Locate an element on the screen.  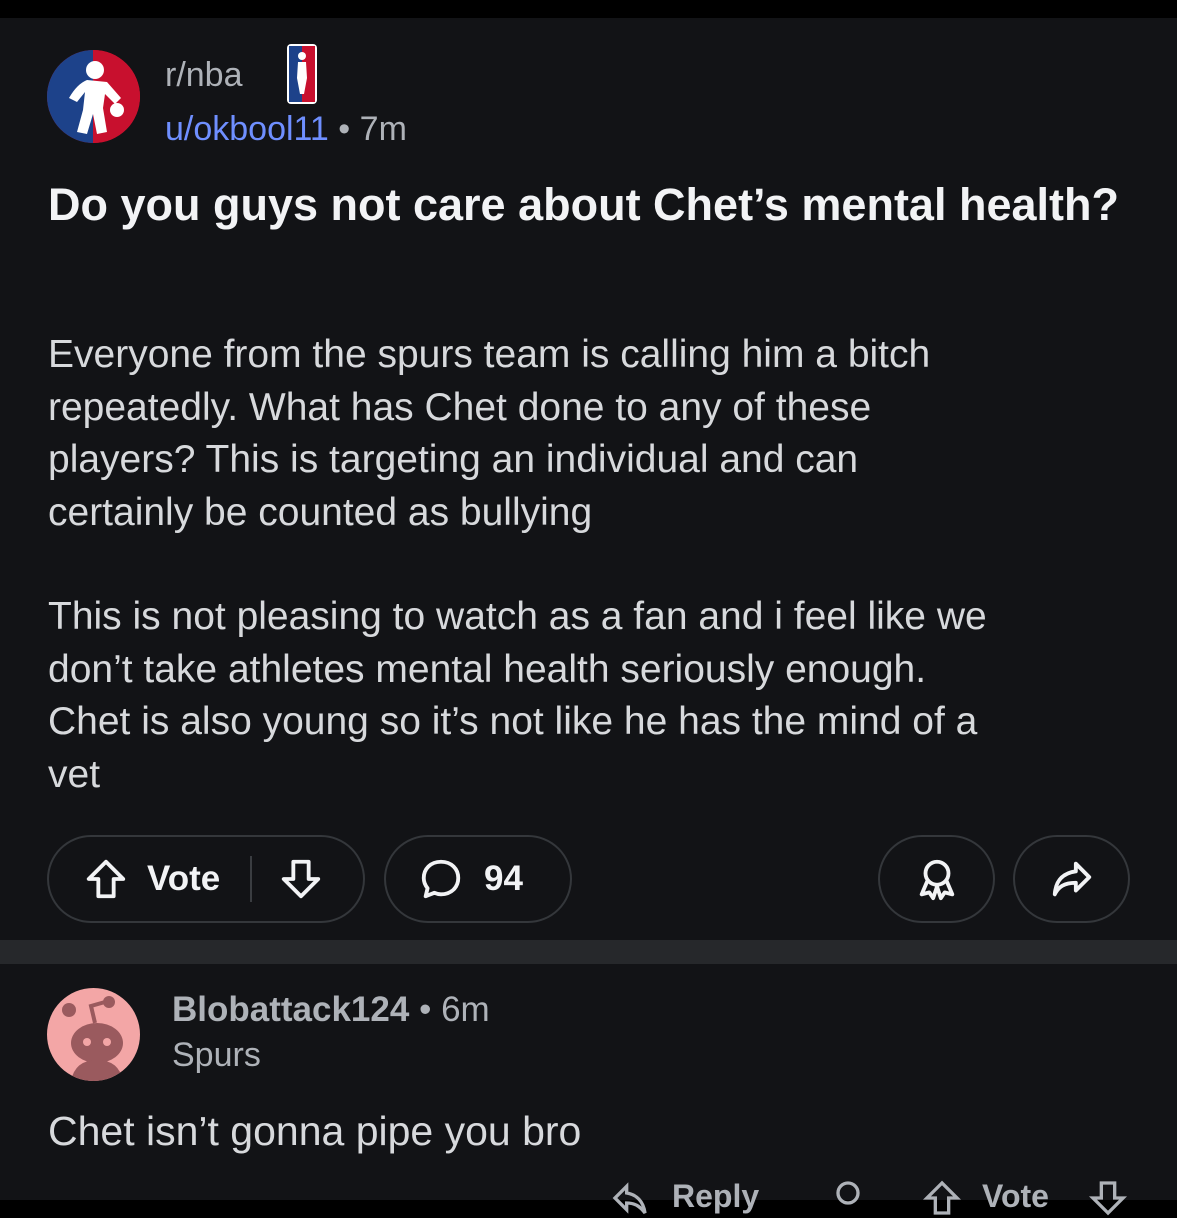
user-flair: Spurs is located at coordinates (216, 1055).